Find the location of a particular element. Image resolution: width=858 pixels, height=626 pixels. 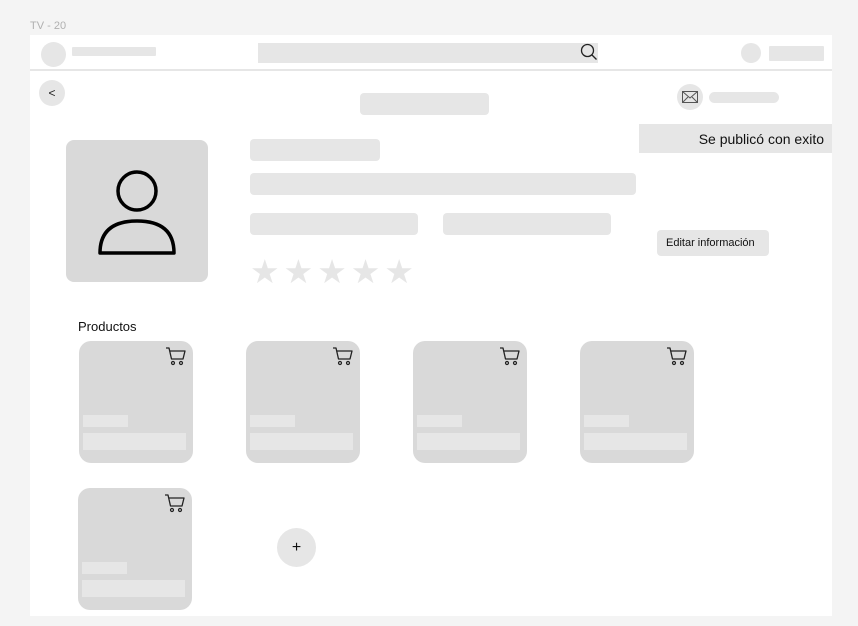

user-icon is located at coordinates (137, 212).